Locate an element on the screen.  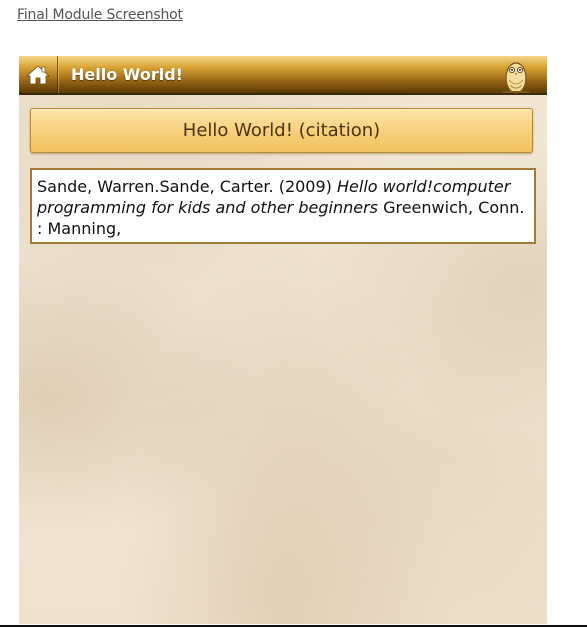
header-title: Hello World! is located at coordinates (127, 74).